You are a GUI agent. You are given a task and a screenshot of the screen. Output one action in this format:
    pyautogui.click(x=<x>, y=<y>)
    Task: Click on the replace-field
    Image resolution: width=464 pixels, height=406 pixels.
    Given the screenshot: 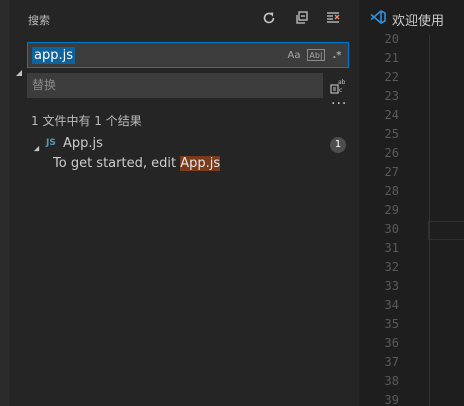 What is the action you would take?
    pyautogui.click(x=175, y=85)
    